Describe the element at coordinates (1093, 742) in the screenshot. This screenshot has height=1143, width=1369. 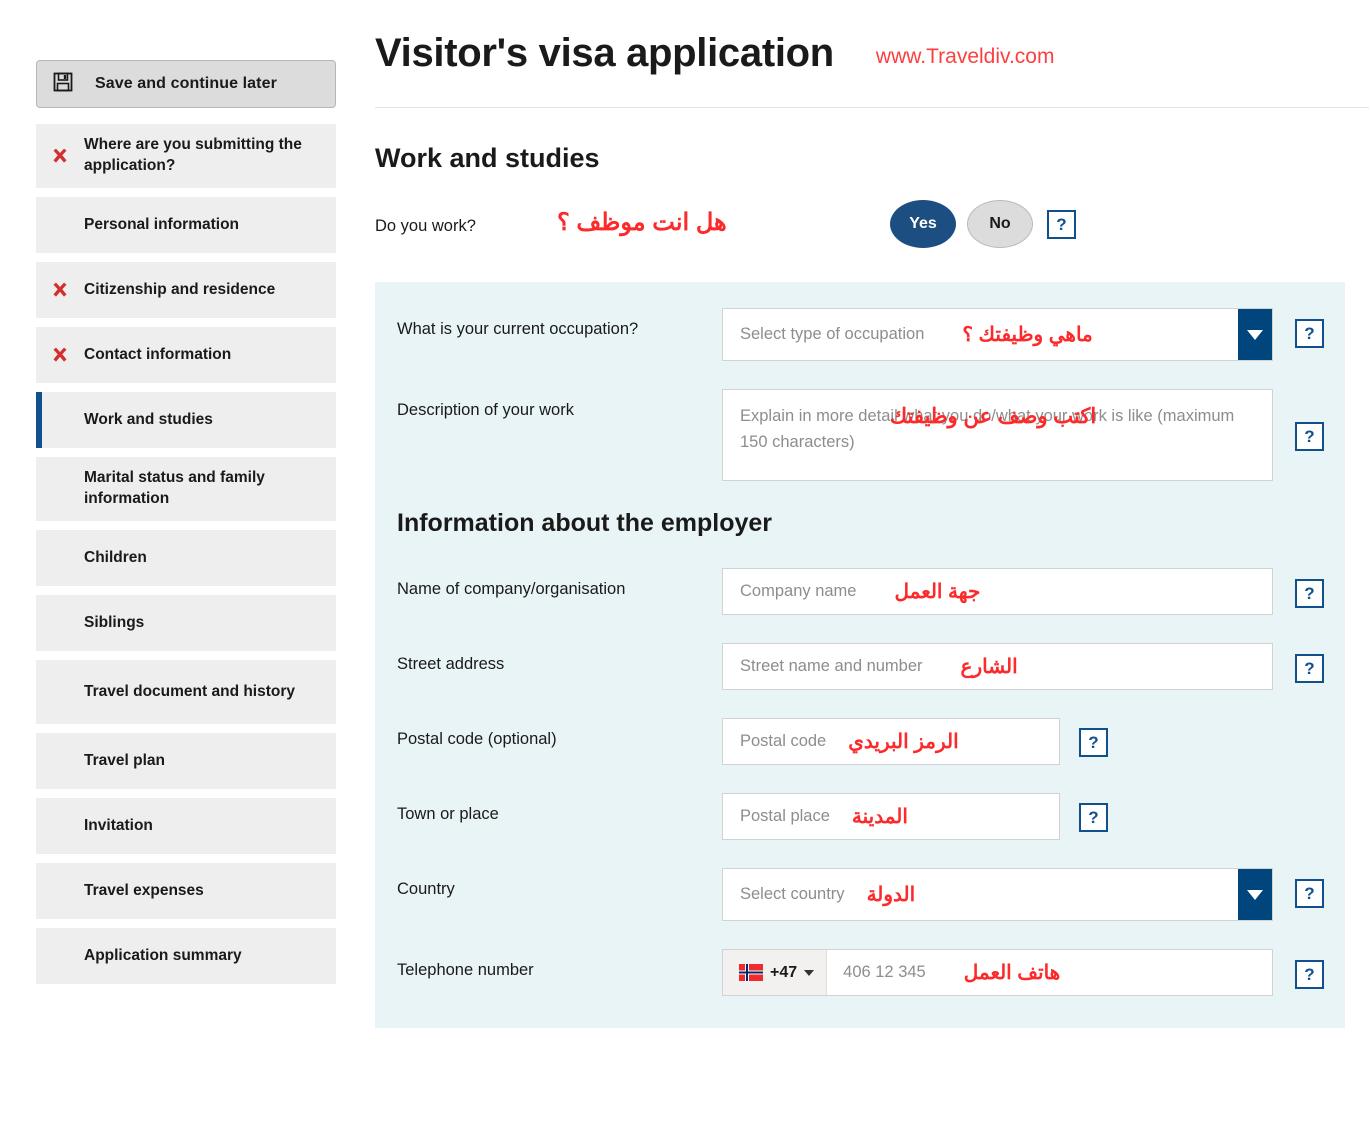
I see `help-icon-postal-code: ?` at that location.